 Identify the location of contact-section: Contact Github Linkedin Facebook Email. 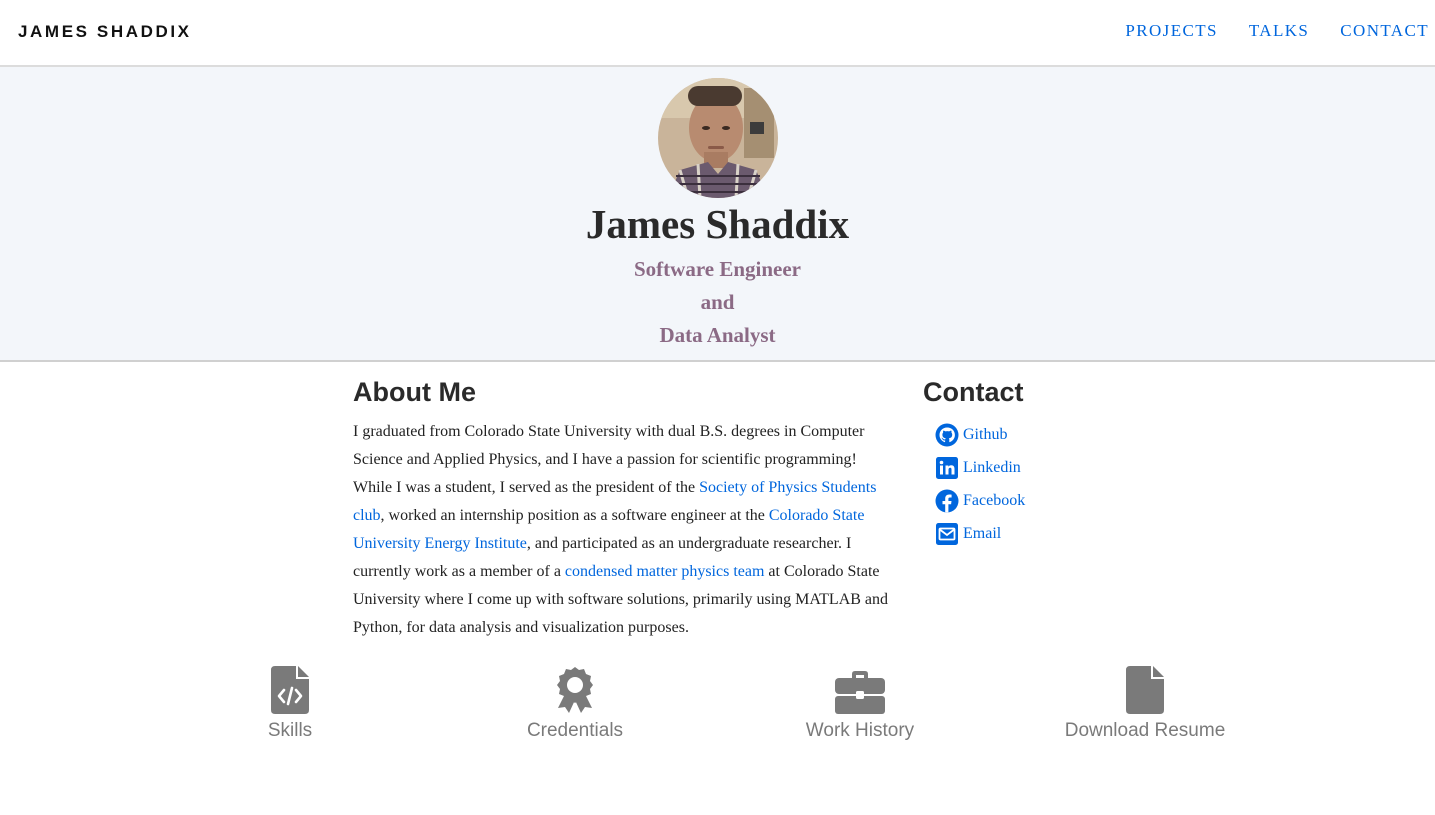
(1023, 463).